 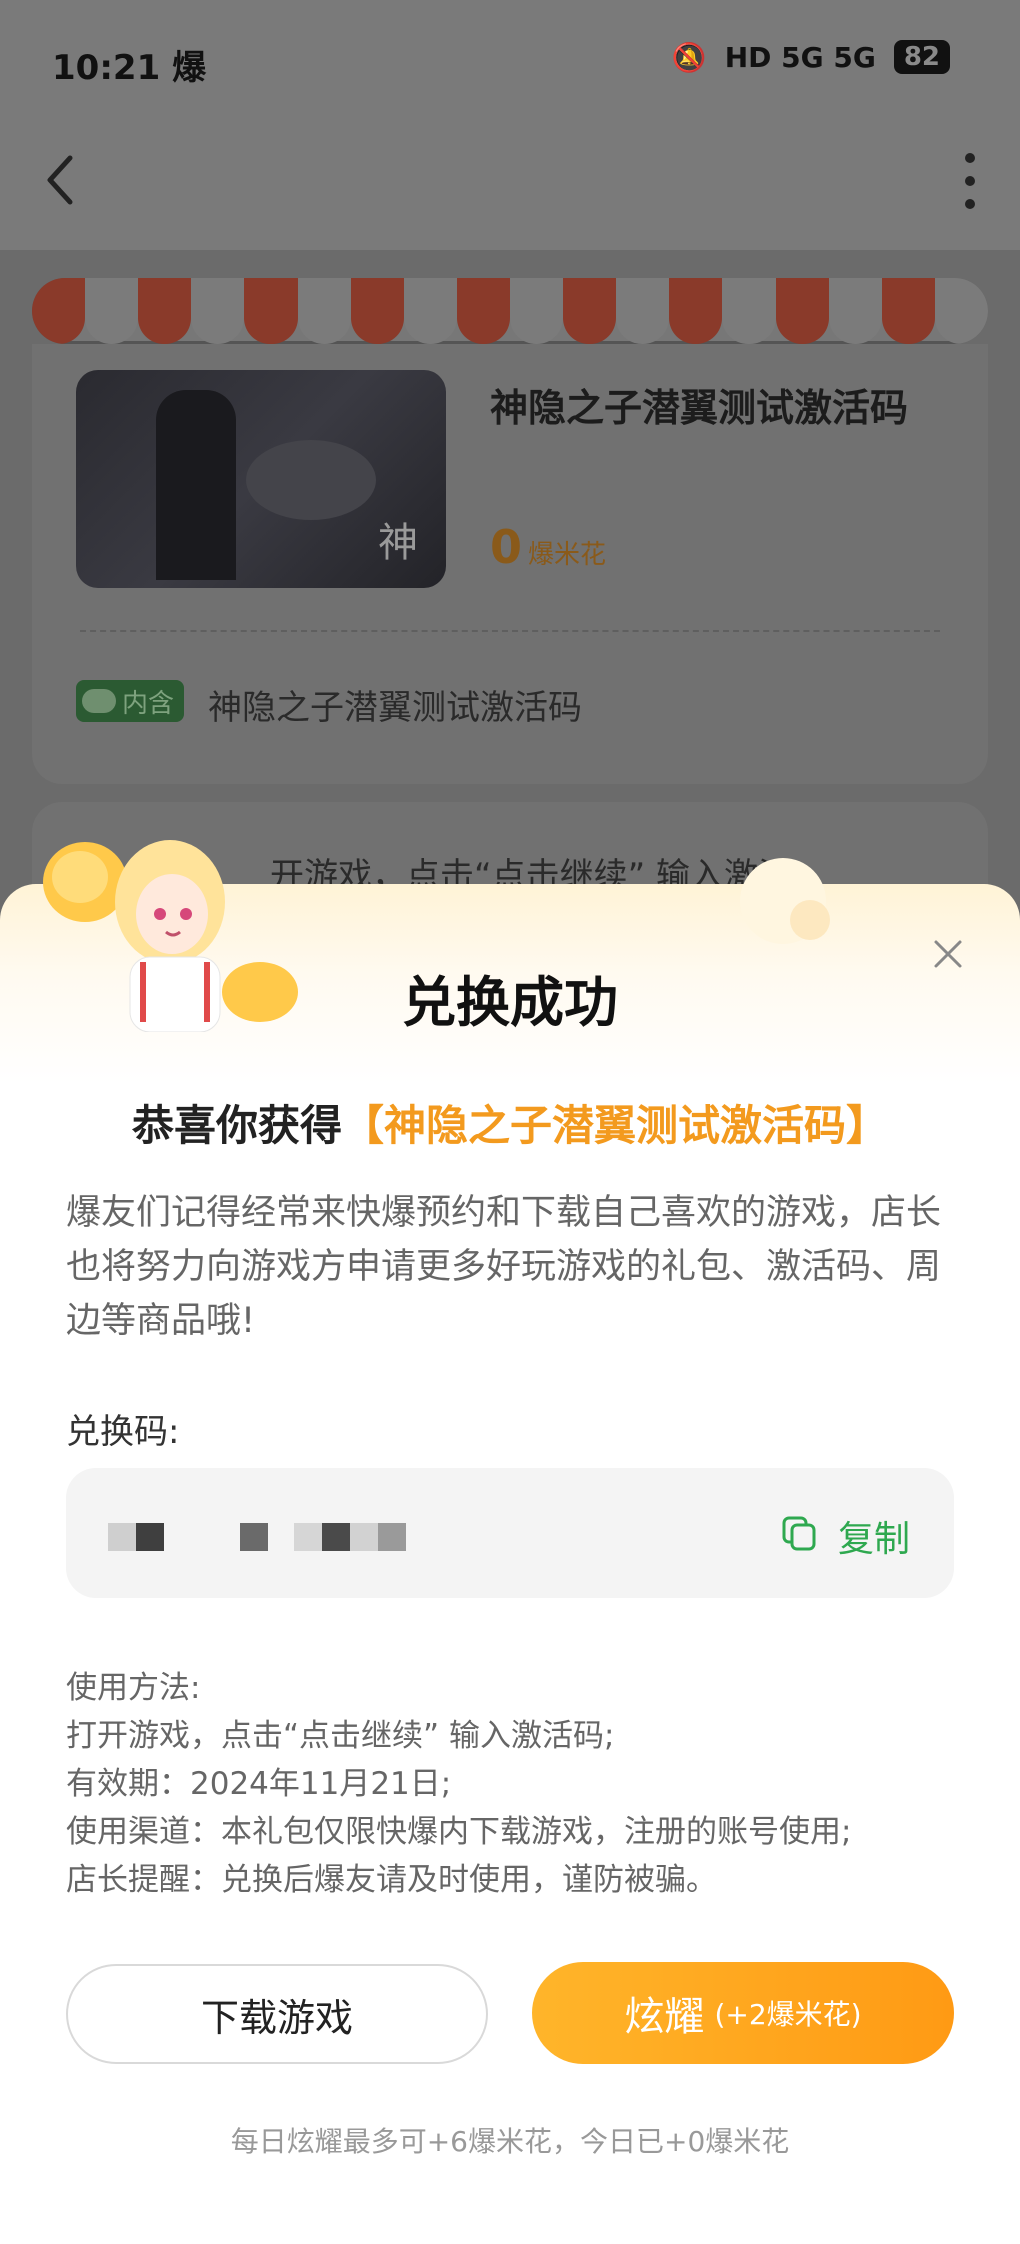 What do you see at coordinates (510, 631) in the screenshot?
I see `divider` at bounding box center [510, 631].